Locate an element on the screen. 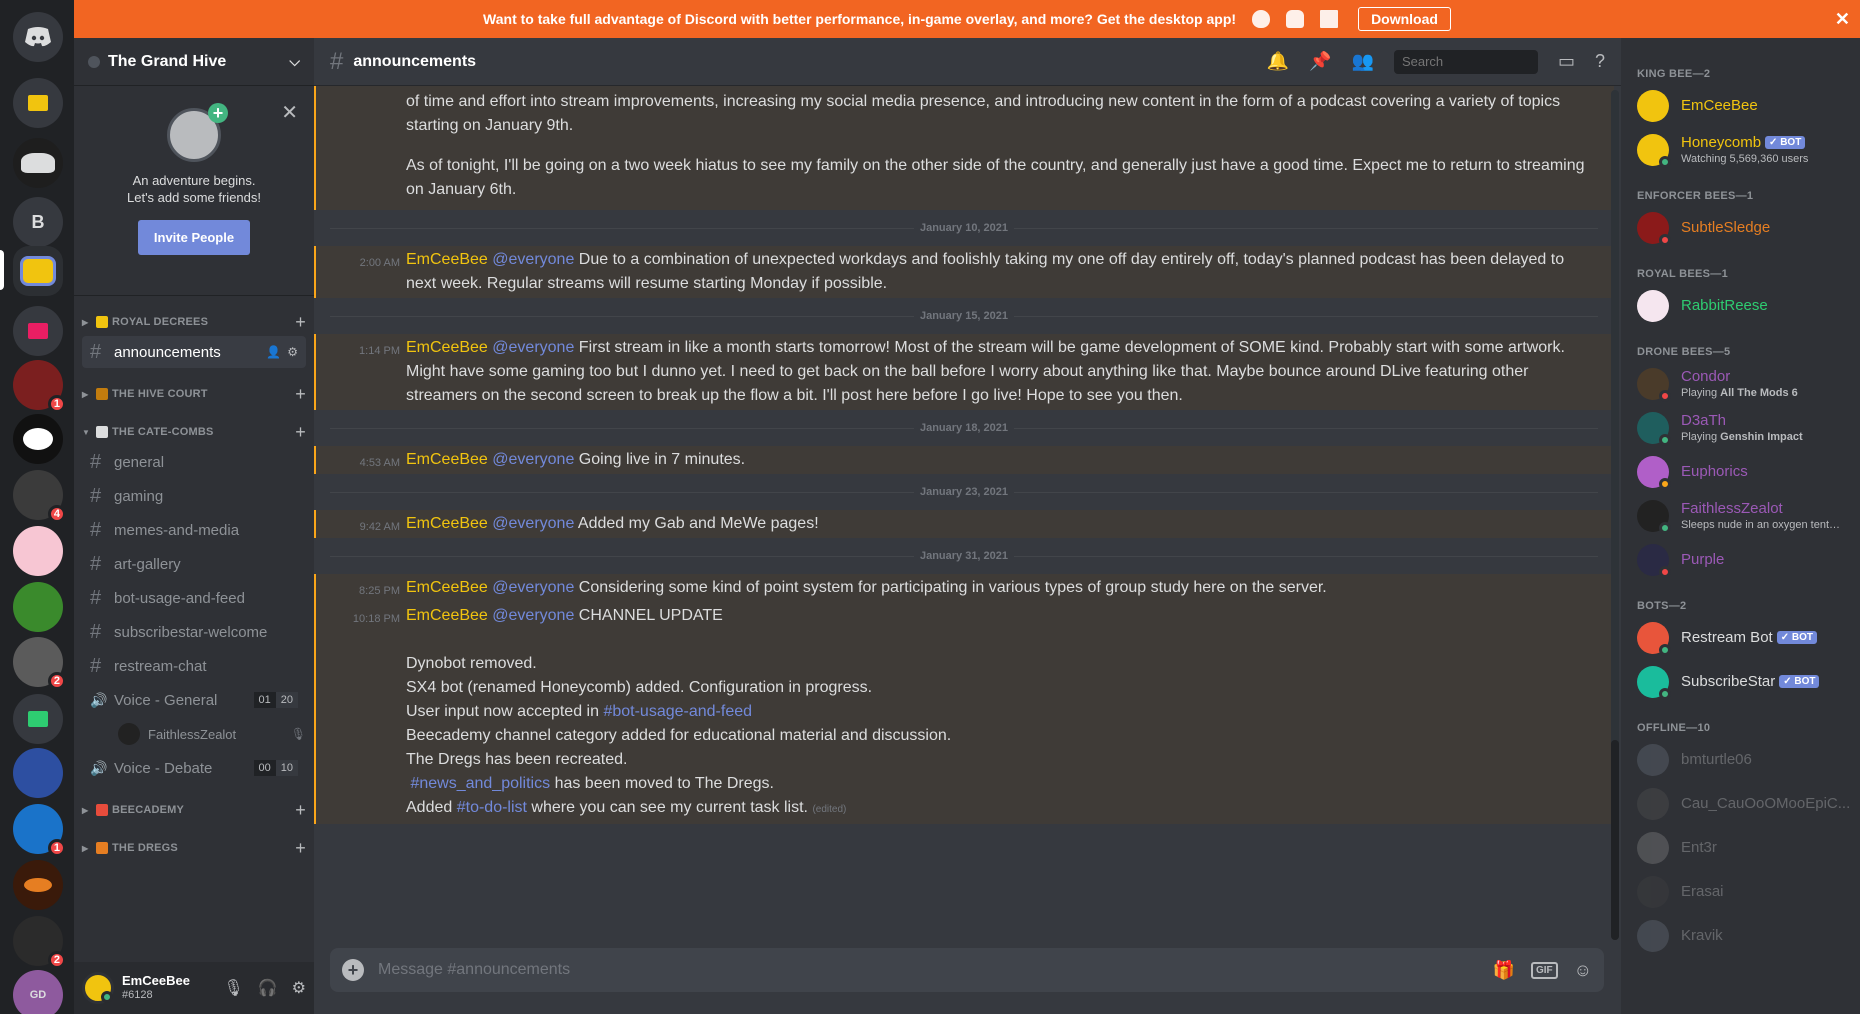  voice-channel-debate: 🔊 Voice - Debate 00 10 is located at coordinates (194, 768).